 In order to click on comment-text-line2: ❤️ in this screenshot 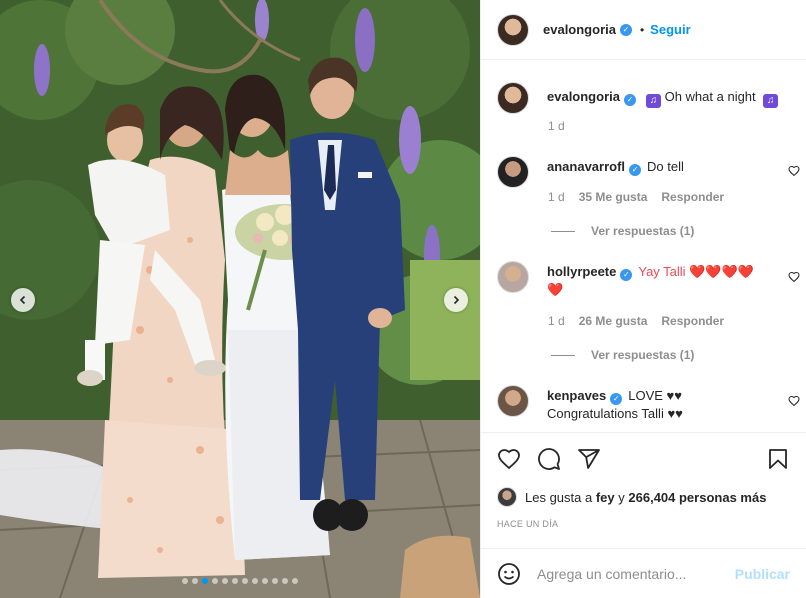, I will do `click(555, 289)`.